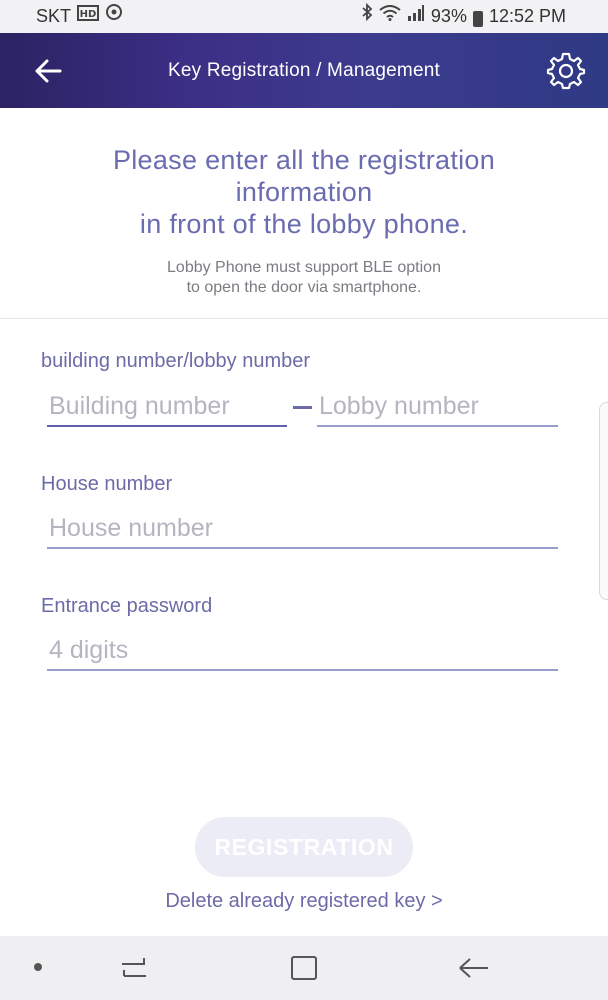  What do you see at coordinates (304, 847) in the screenshot?
I see `registration-button: REGISTRATION` at bounding box center [304, 847].